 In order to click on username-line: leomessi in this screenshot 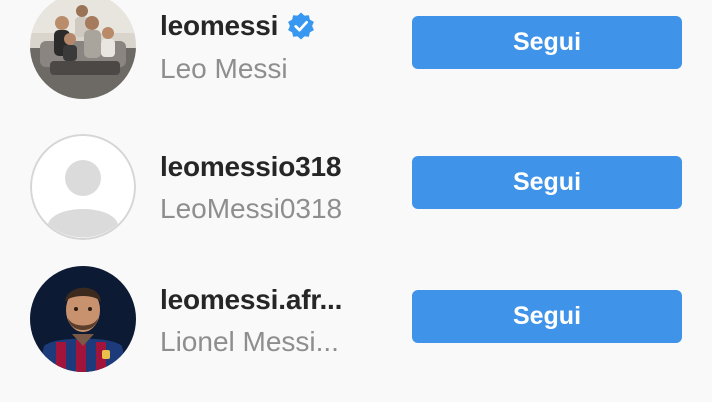, I will do `click(238, 26)`.